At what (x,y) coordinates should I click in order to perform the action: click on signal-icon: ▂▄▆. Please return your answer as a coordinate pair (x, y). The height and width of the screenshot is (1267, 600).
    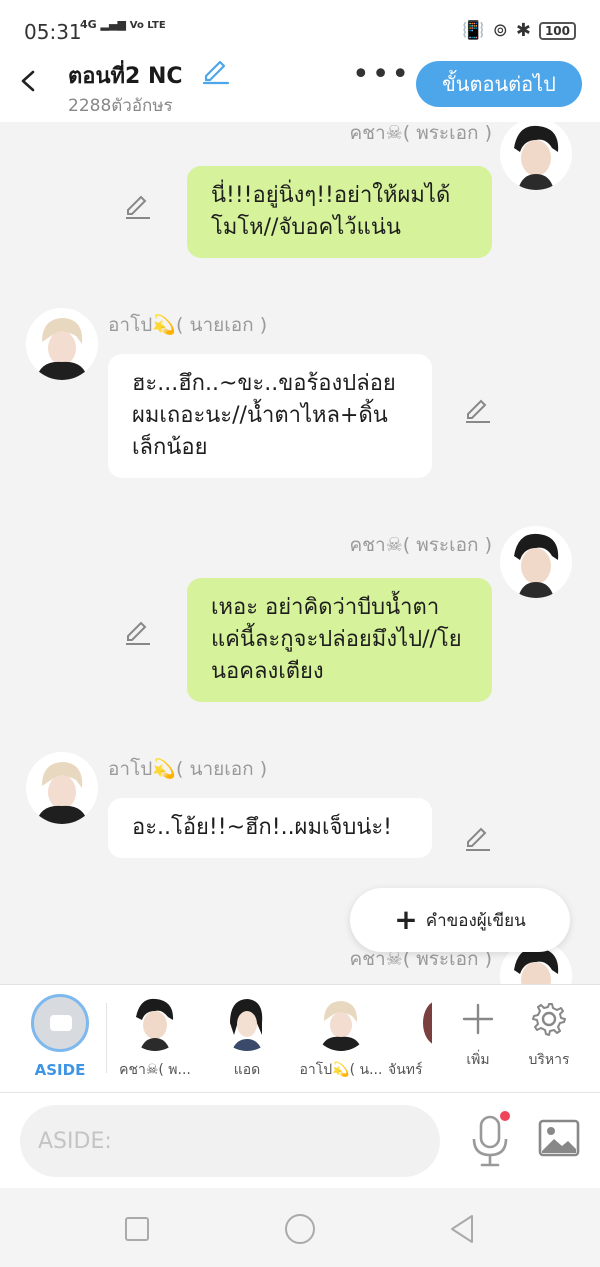
    Looking at the image, I should click on (113, 24).